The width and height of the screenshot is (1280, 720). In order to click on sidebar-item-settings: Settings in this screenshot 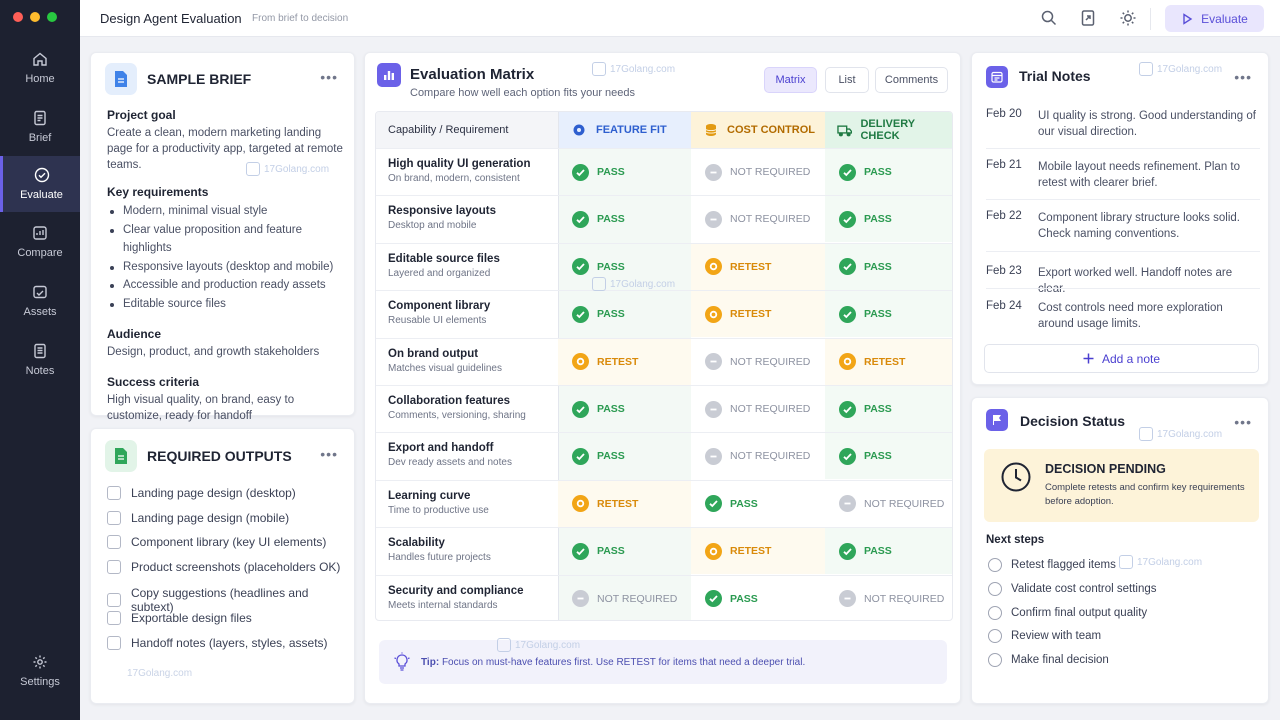, I will do `click(40, 671)`.